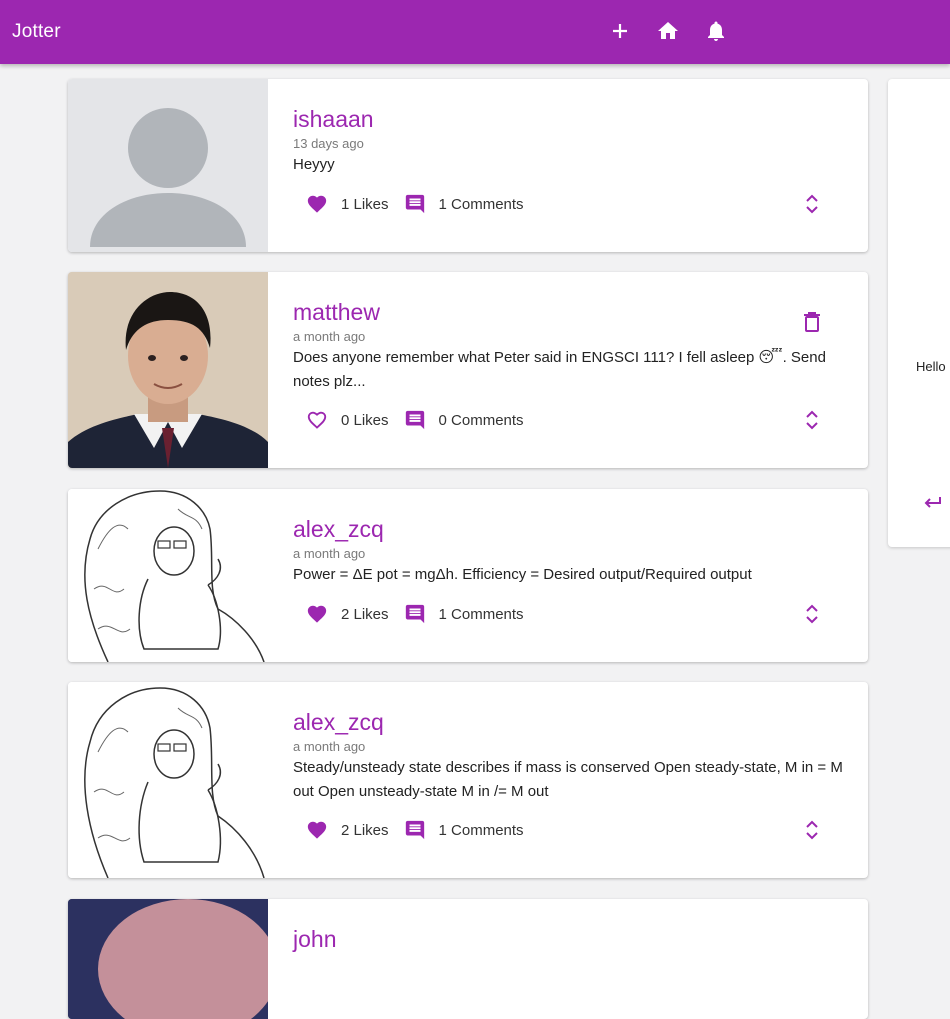 The width and height of the screenshot is (950, 1019). What do you see at coordinates (365, 204) in the screenshot?
I see `likes-count: 1 Likes` at bounding box center [365, 204].